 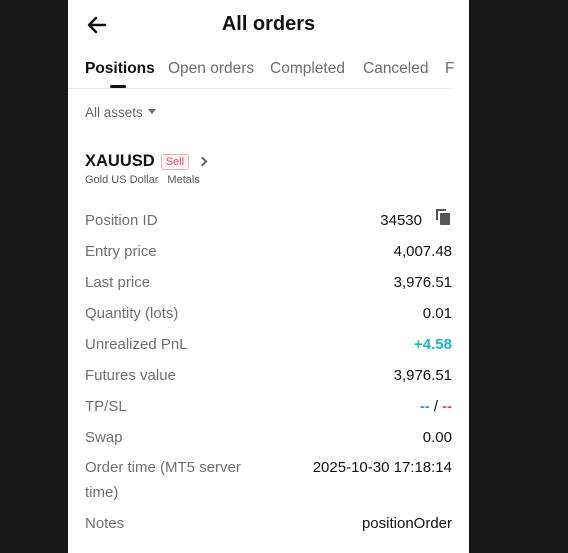 What do you see at coordinates (105, 523) in the screenshot?
I see `notes-label: Notes` at bounding box center [105, 523].